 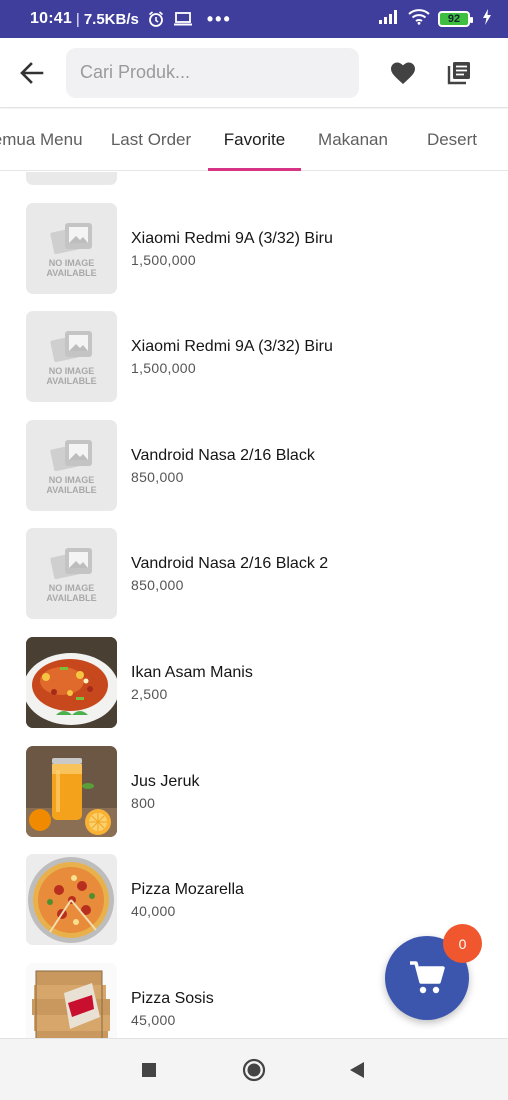 I want to click on tab-label: Makanan, so click(x=353, y=139).